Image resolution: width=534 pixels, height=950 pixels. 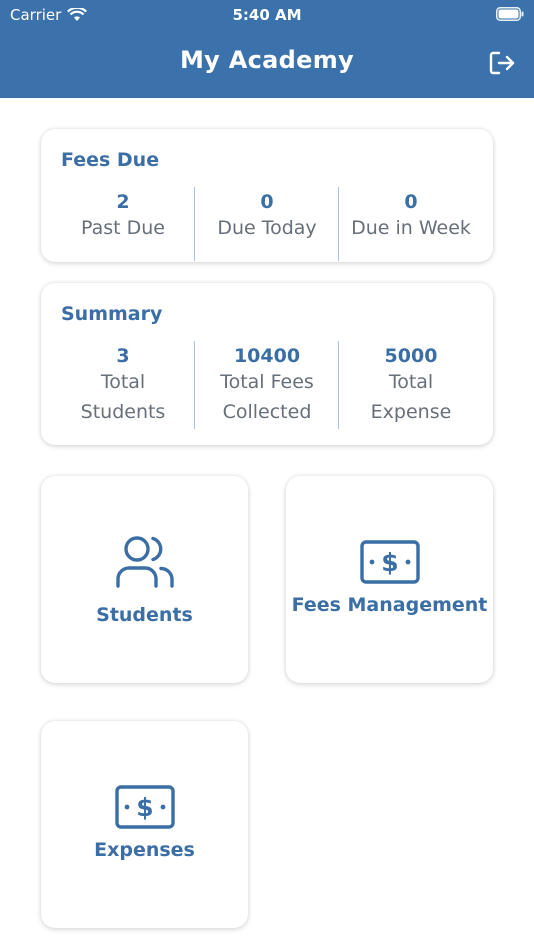 What do you see at coordinates (389, 605) in the screenshot?
I see `fees-management-tile-label: Fees Management` at bounding box center [389, 605].